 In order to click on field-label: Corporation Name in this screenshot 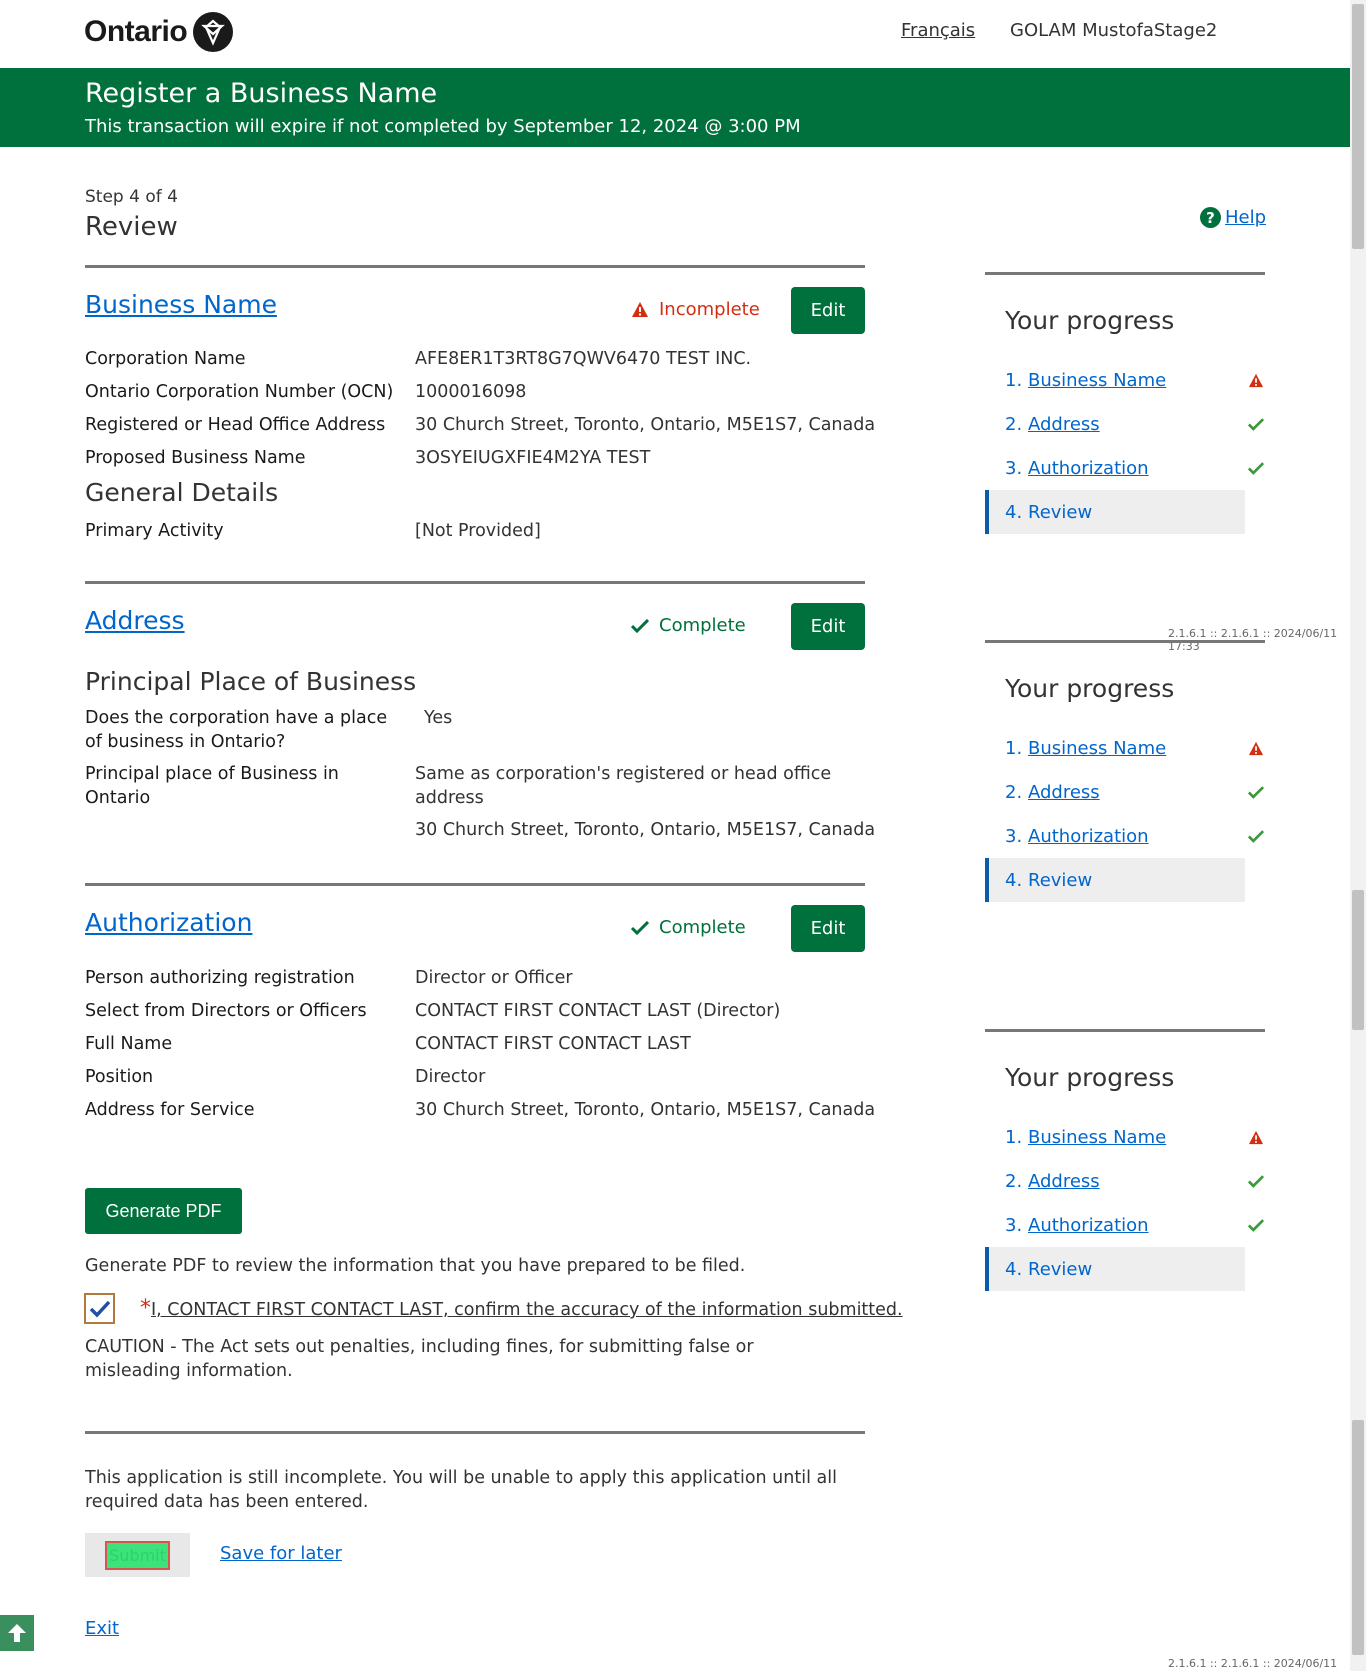, I will do `click(165, 359)`.